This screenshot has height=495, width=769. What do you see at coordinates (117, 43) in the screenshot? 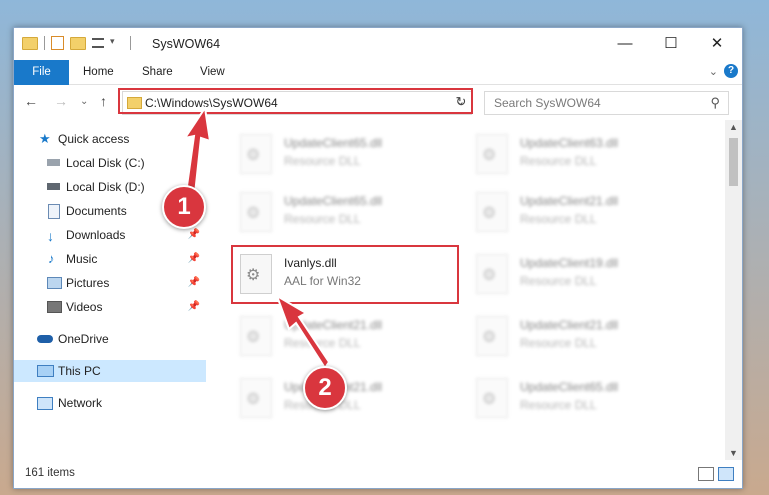
I see `chevron-down-icon: ▾` at bounding box center [117, 43].